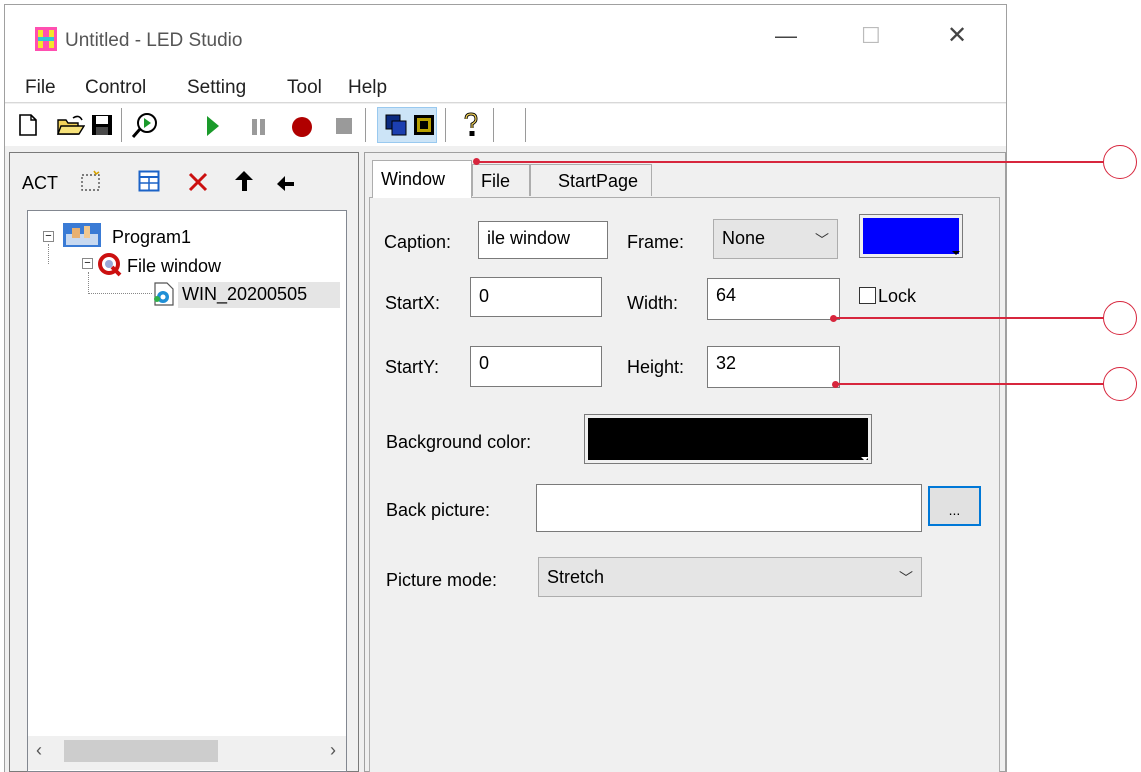 This screenshot has height=772, width=1141. Describe the element at coordinates (71, 125) in the screenshot. I see `open-icon` at that location.